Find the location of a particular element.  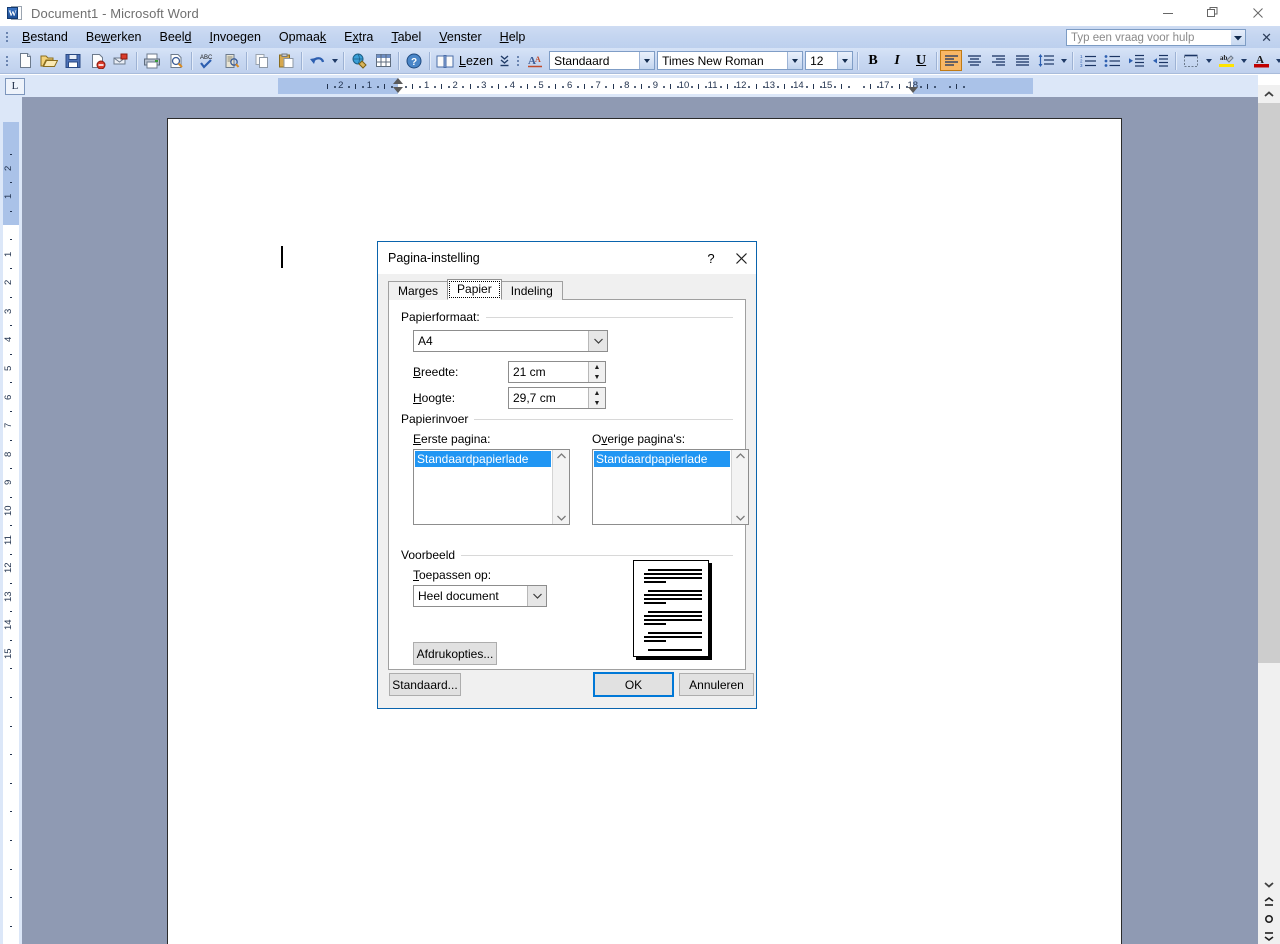

toolbar-gripper-formatting is located at coordinates (517, 61).